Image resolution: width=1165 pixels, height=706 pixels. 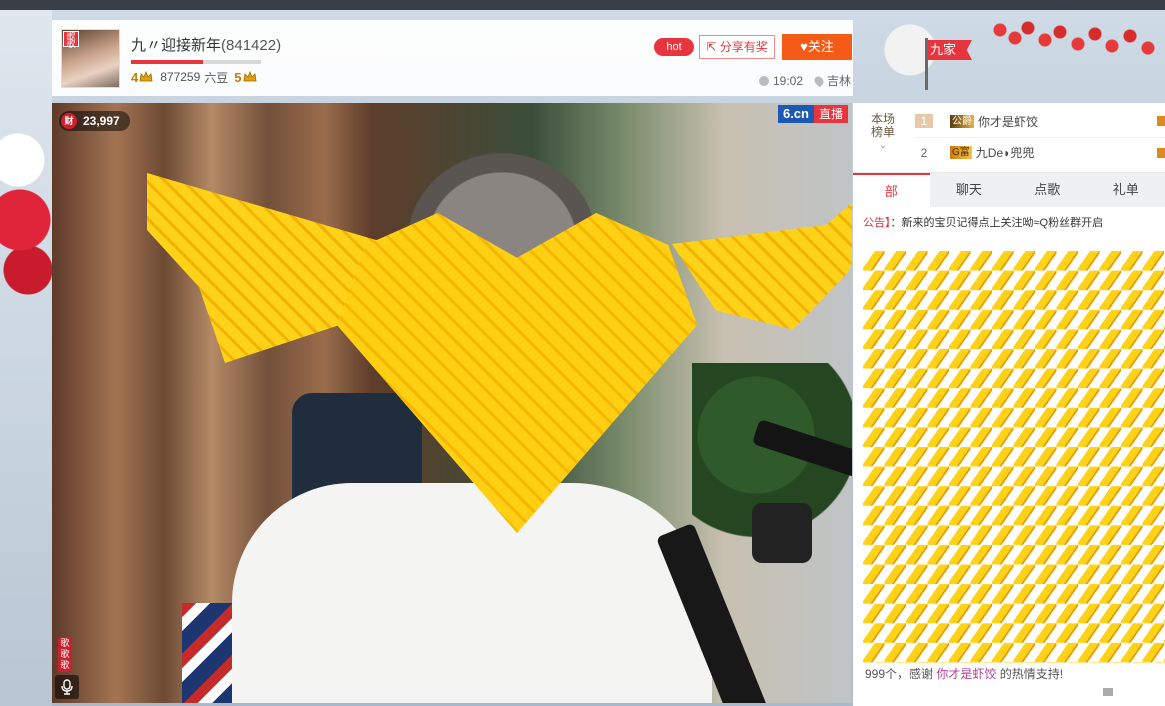 I want to click on hot-badge: hot, so click(x=674, y=47).